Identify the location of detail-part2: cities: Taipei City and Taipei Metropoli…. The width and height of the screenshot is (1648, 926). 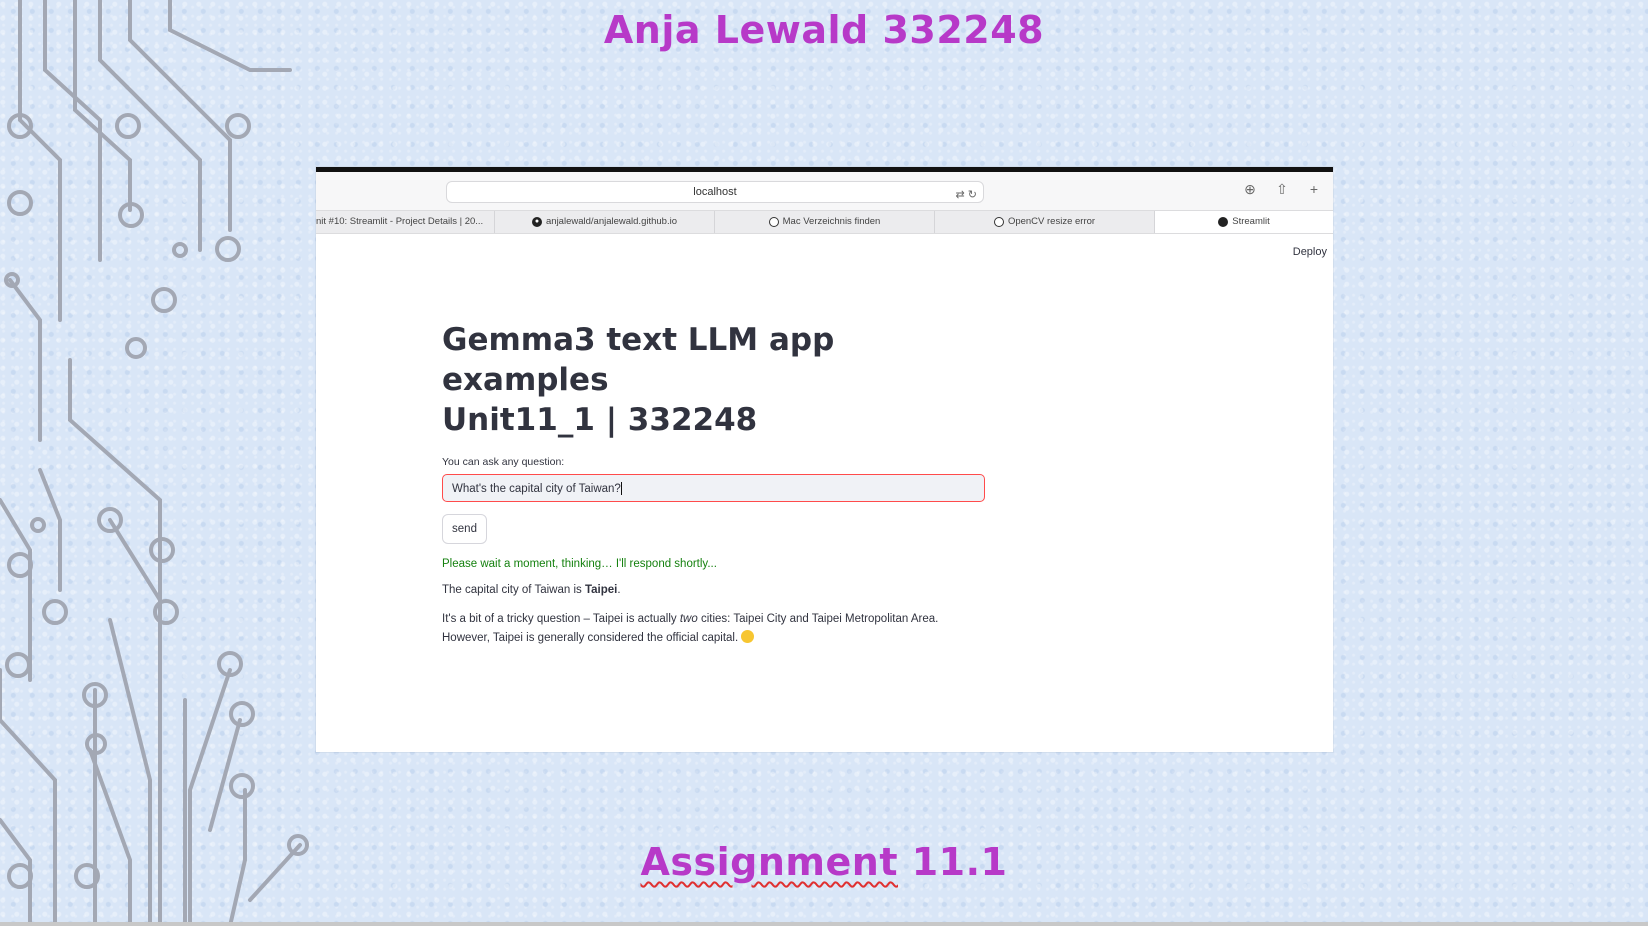
(818, 619).